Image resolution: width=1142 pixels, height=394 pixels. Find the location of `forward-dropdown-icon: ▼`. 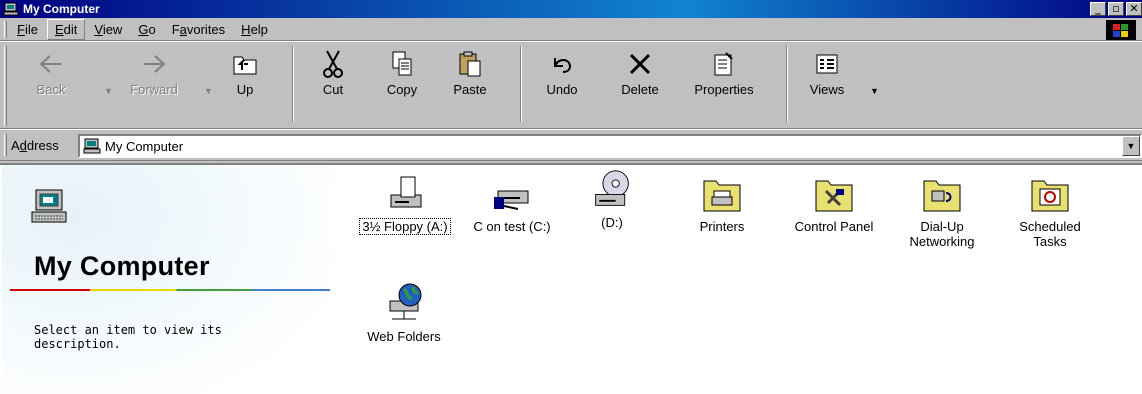

forward-dropdown-icon: ▼ is located at coordinates (208, 91).